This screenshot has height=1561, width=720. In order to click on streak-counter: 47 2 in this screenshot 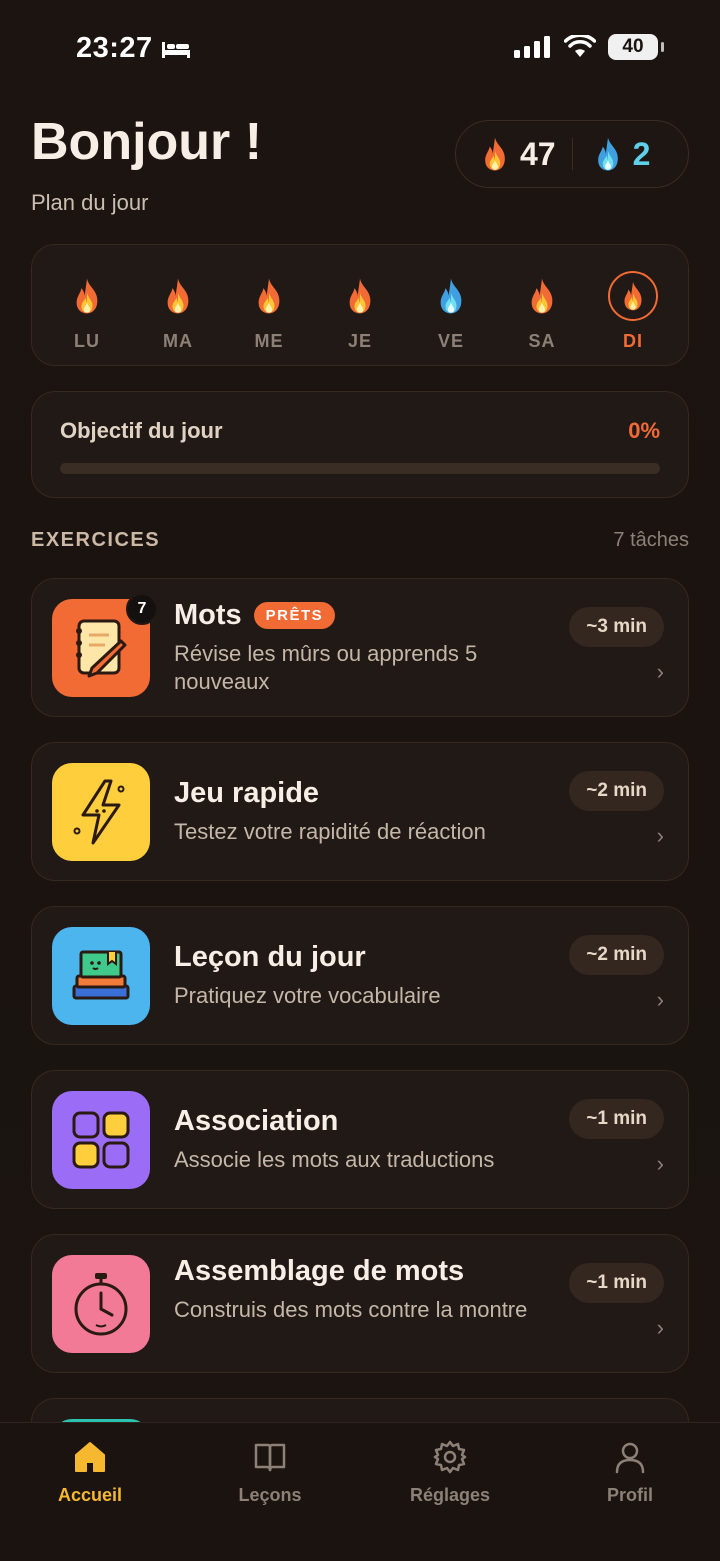, I will do `click(572, 154)`.